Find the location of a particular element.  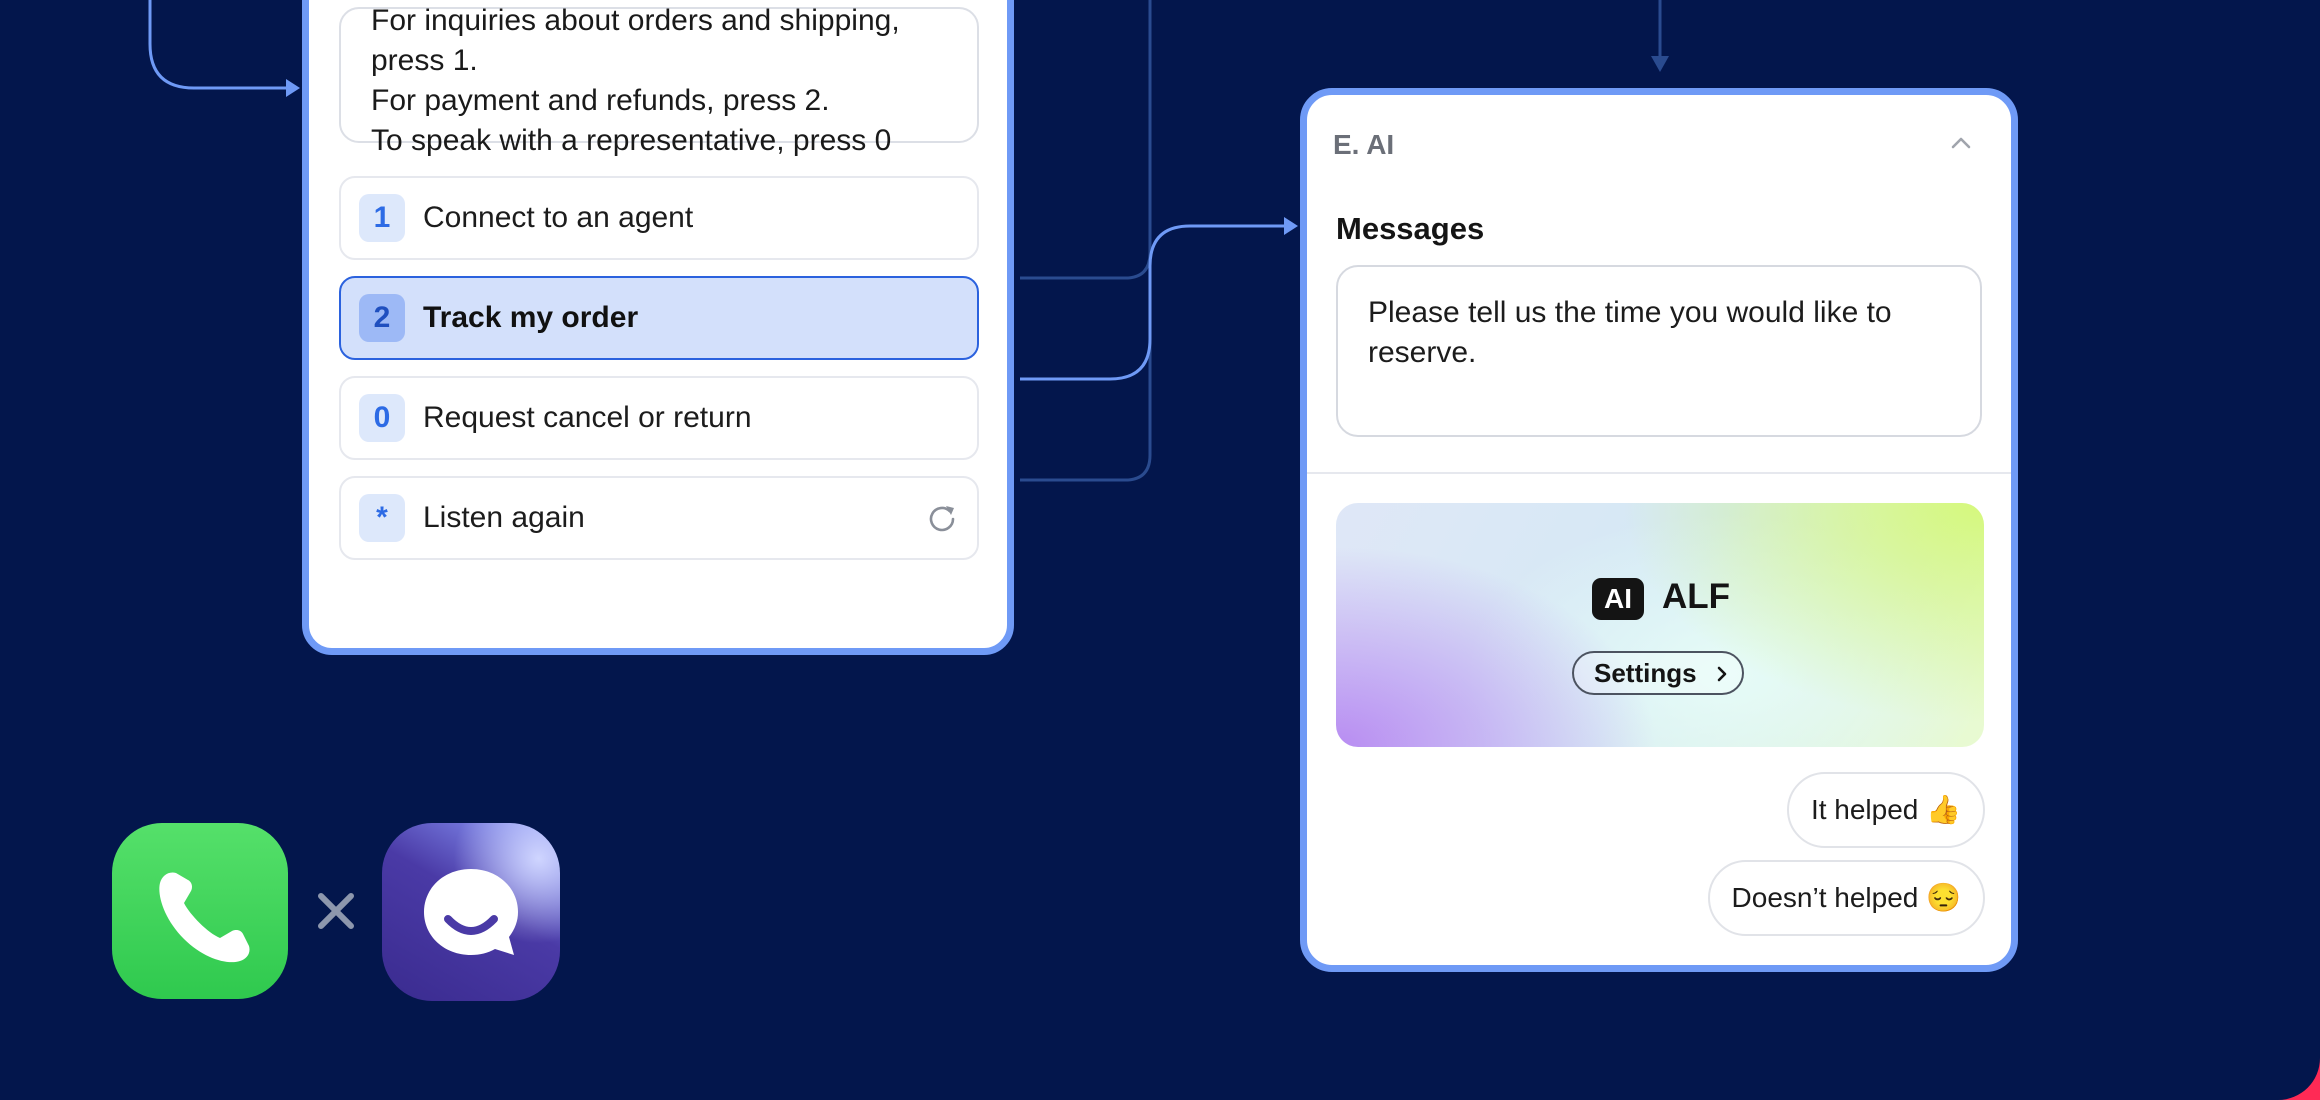

messages-heading: Messages is located at coordinates (1410, 228).